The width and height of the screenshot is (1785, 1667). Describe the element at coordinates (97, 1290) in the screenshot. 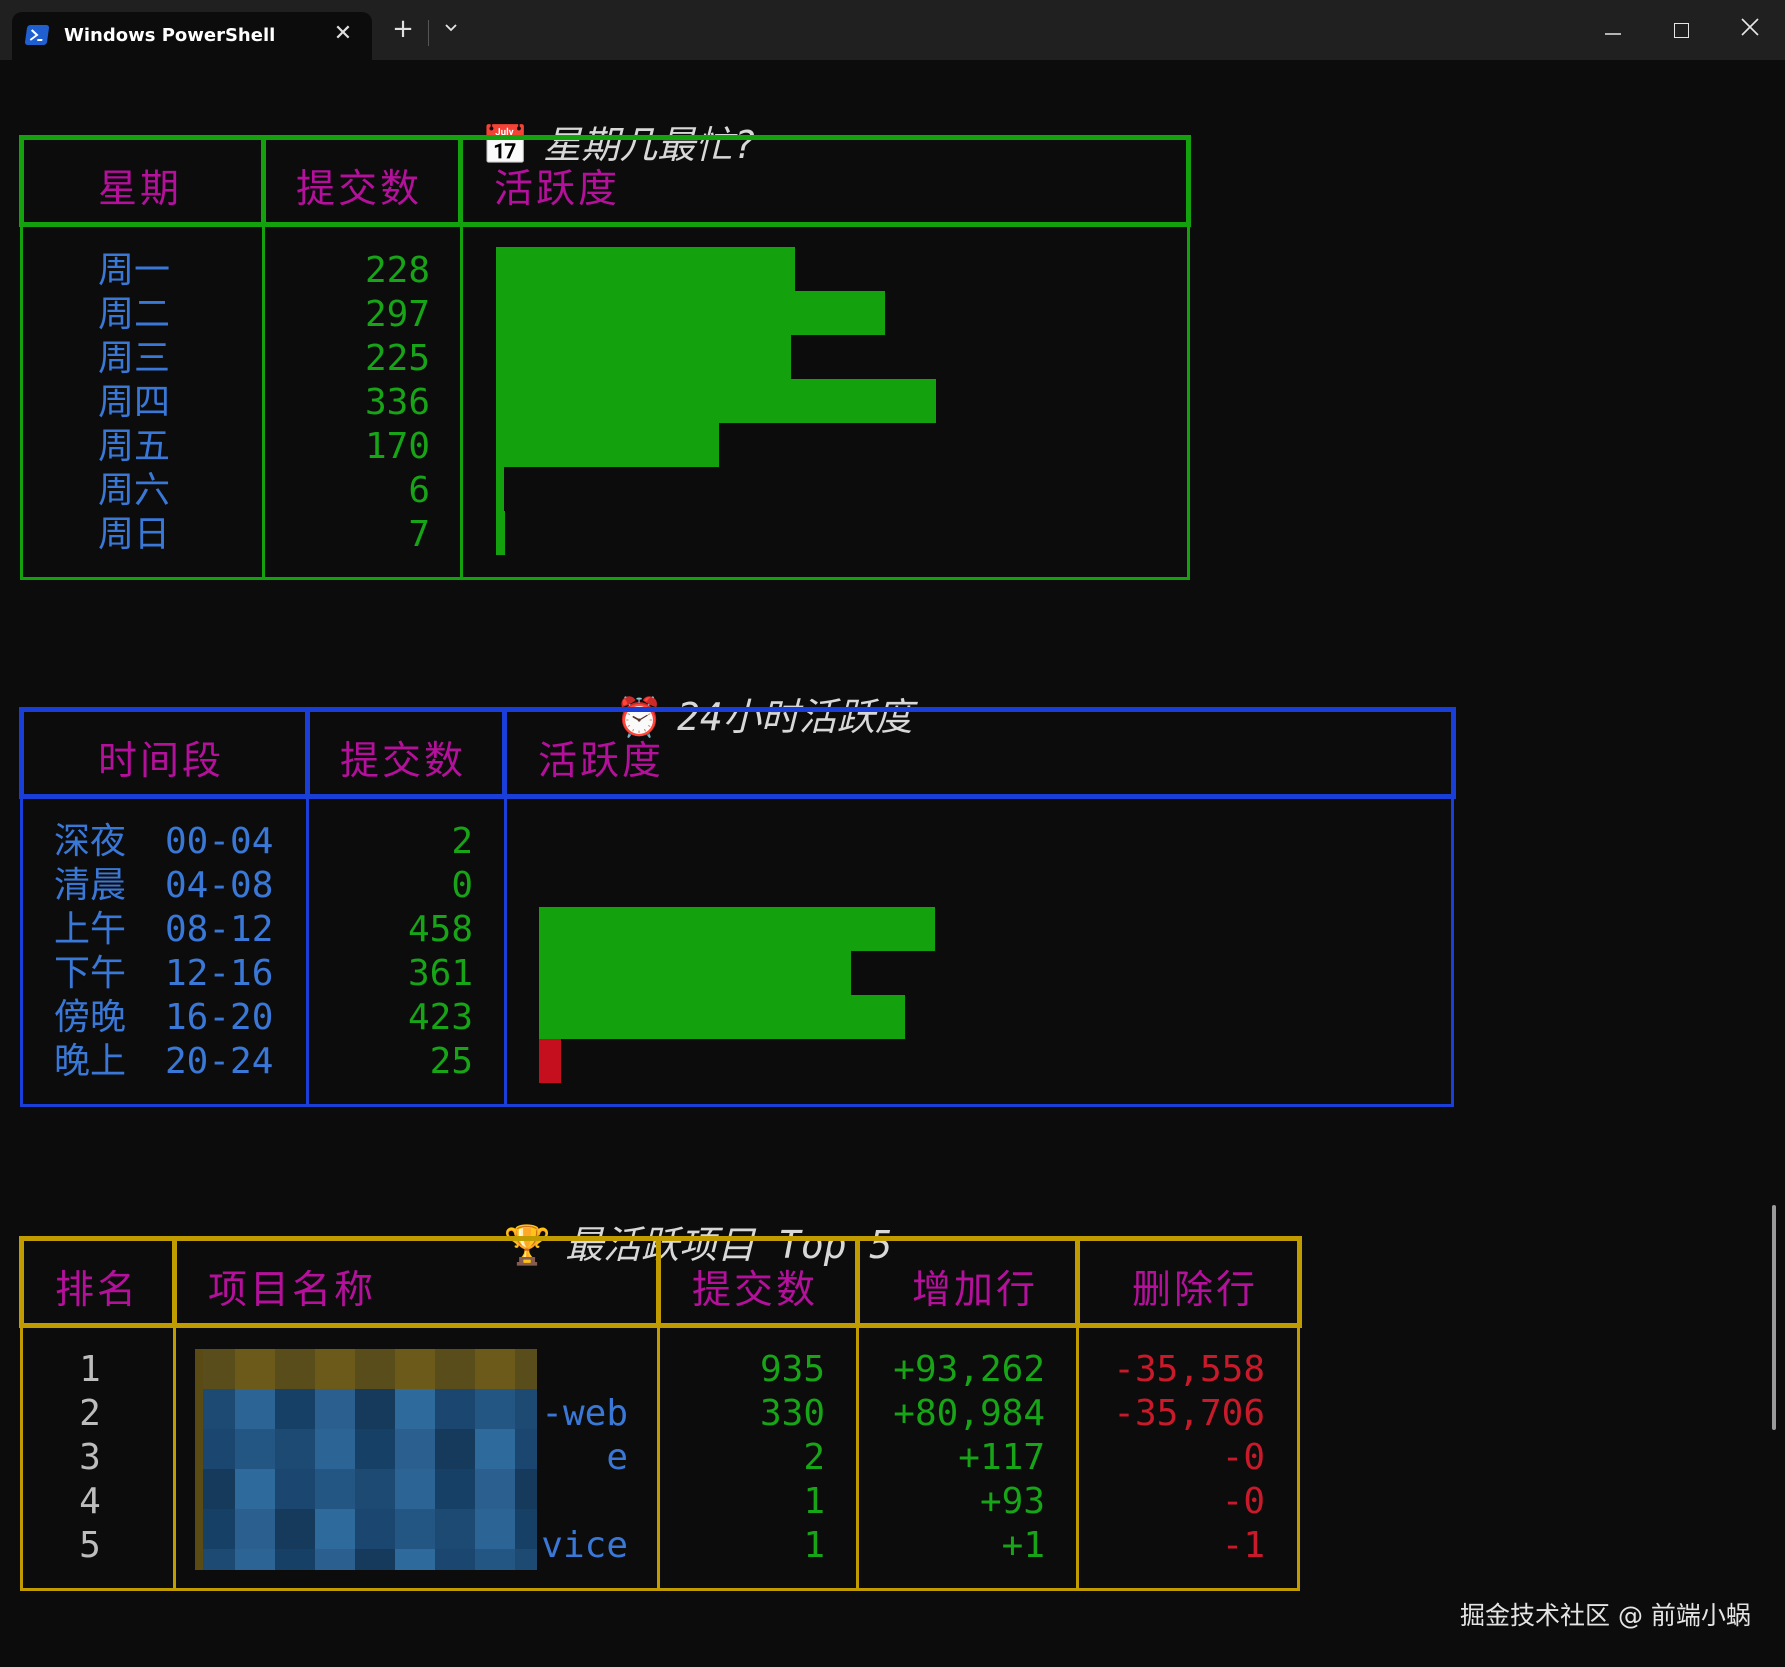

I see `projects-header-rank: 排名` at that location.